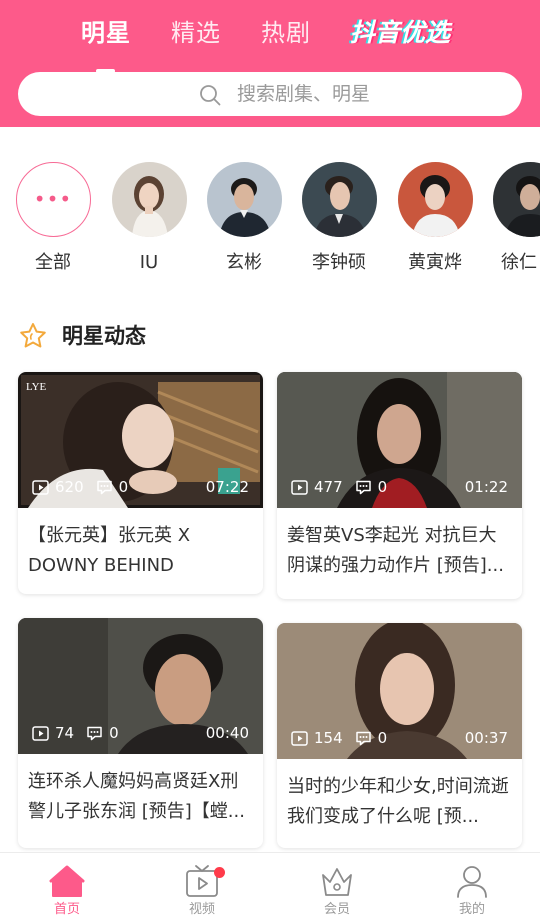 The width and height of the screenshot is (540, 924). I want to click on search-placeholder: 搜索剧集、明星, so click(304, 94).